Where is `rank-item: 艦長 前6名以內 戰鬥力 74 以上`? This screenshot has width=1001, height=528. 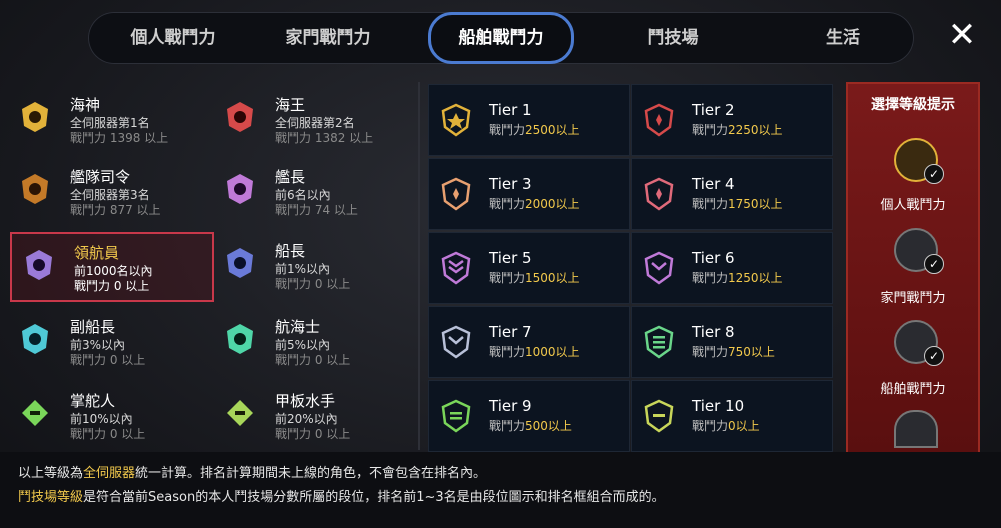
rank-item: 艦長 前6名以內 戰鬥力 74 以上 is located at coordinates (313, 191).